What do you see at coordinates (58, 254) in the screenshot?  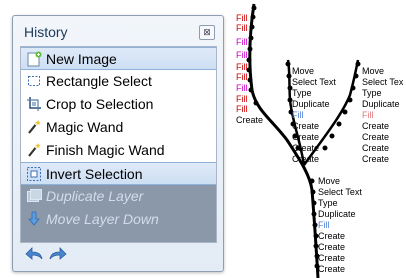 I see `redo-arrow-icon` at bounding box center [58, 254].